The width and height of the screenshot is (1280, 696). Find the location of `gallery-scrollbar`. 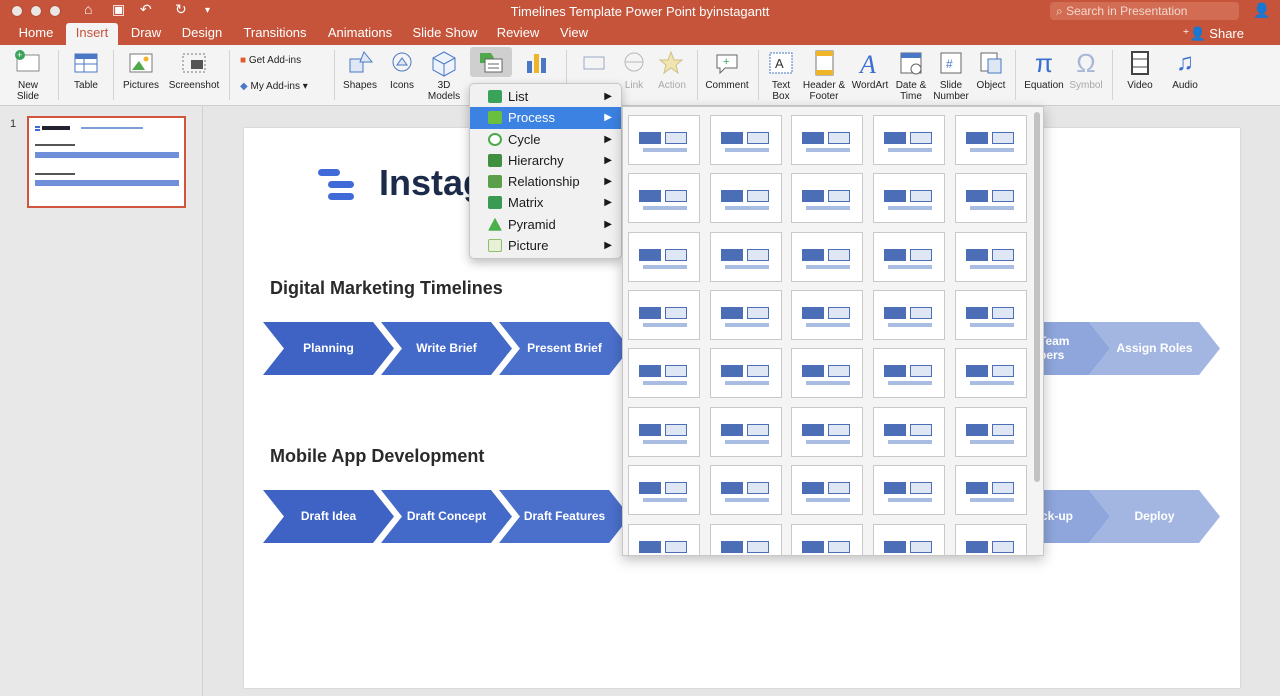

gallery-scrollbar is located at coordinates (1037, 297).